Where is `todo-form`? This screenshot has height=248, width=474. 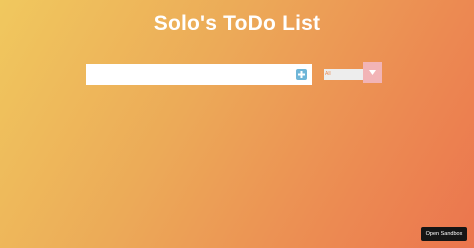 todo-form is located at coordinates (199, 74).